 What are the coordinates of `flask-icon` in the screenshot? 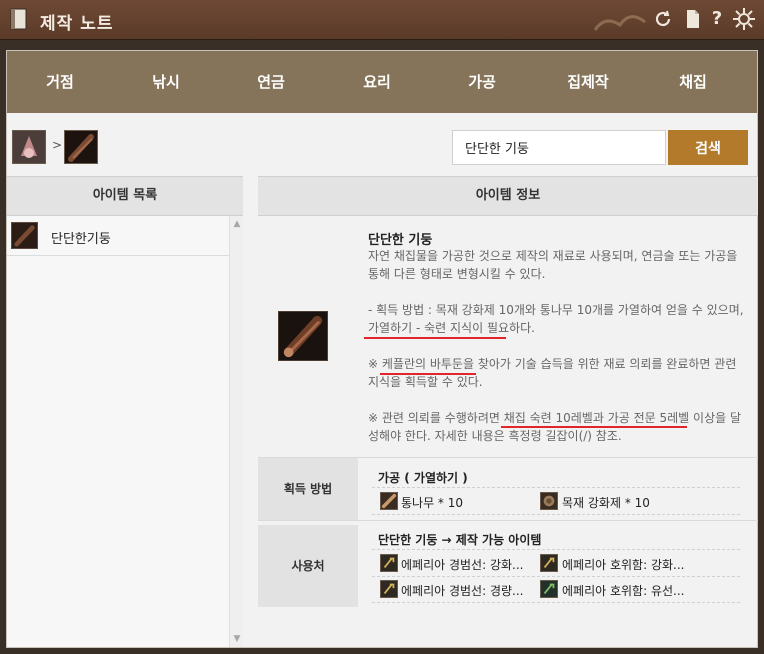 It's located at (29, 147).